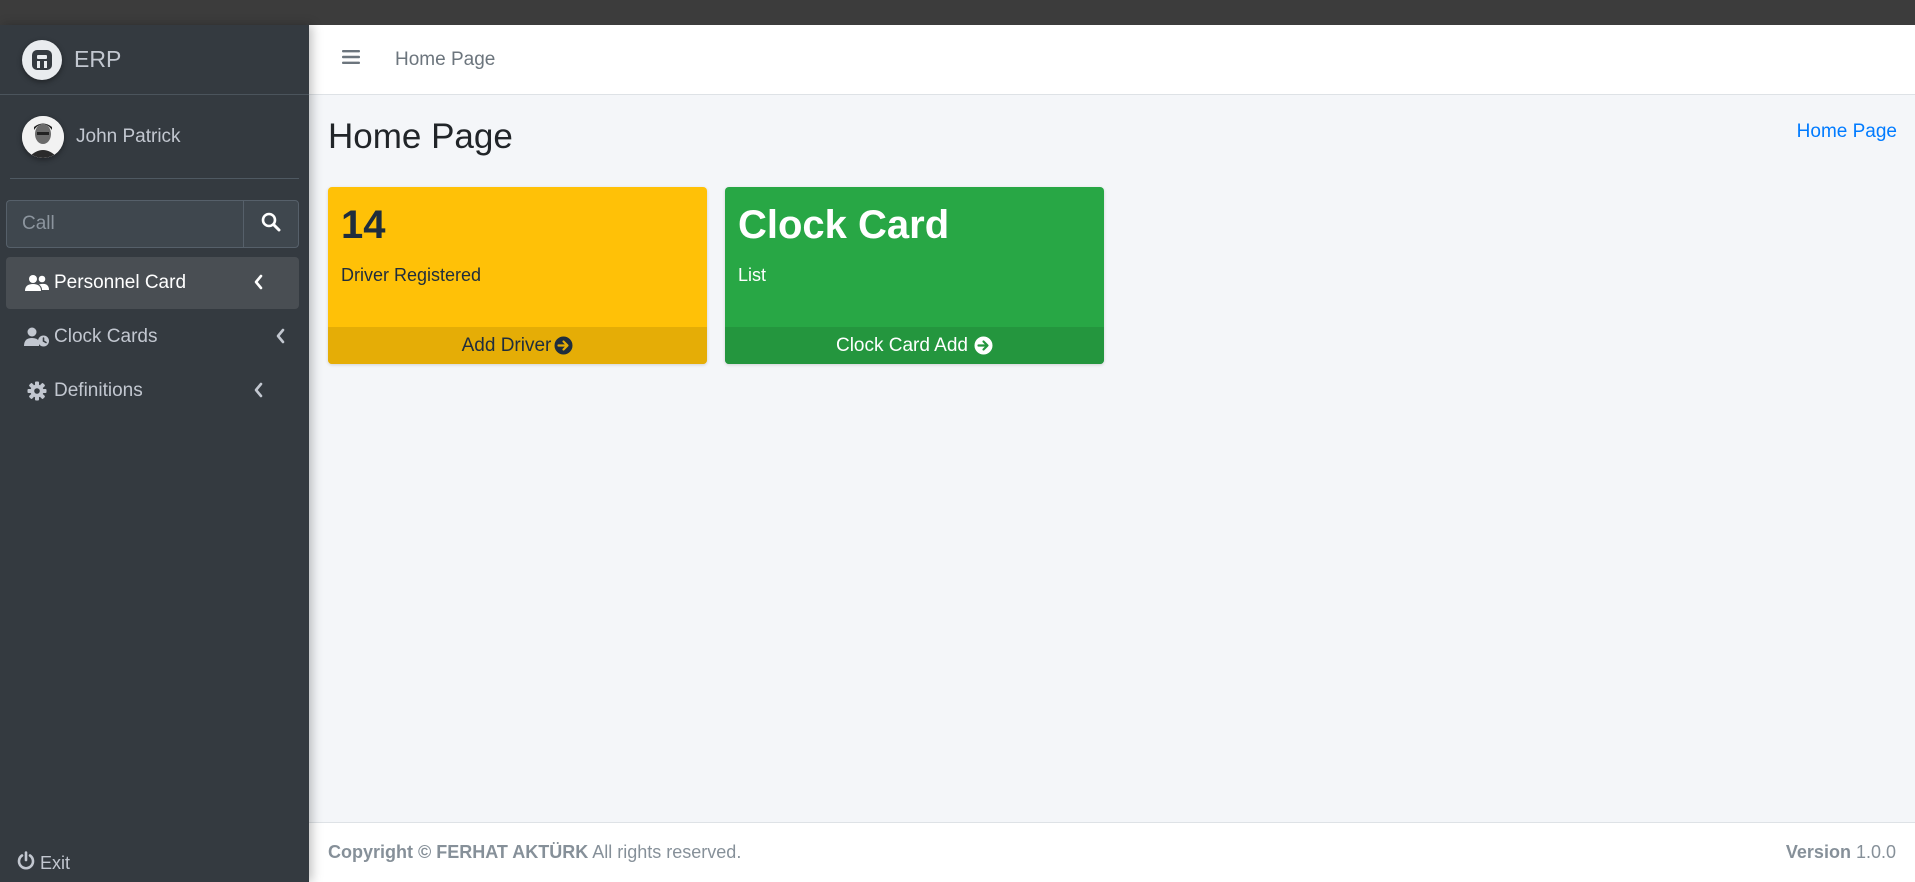  Describe the element at coordinates (37, 283) in the screenshot. I see `users-icon` at that location.